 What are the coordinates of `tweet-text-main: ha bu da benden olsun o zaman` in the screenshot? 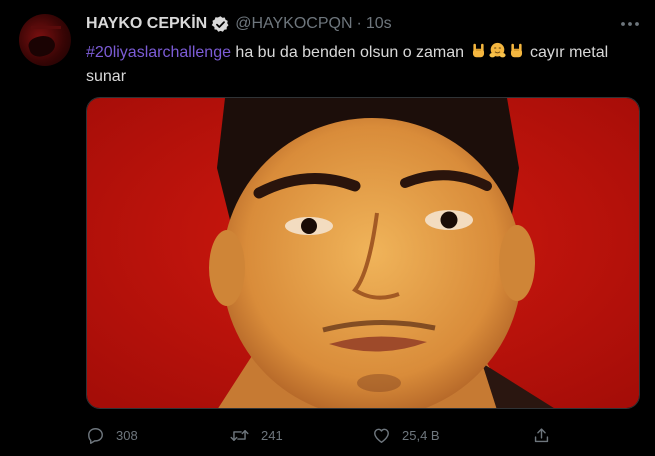 It's located at (349, 52).